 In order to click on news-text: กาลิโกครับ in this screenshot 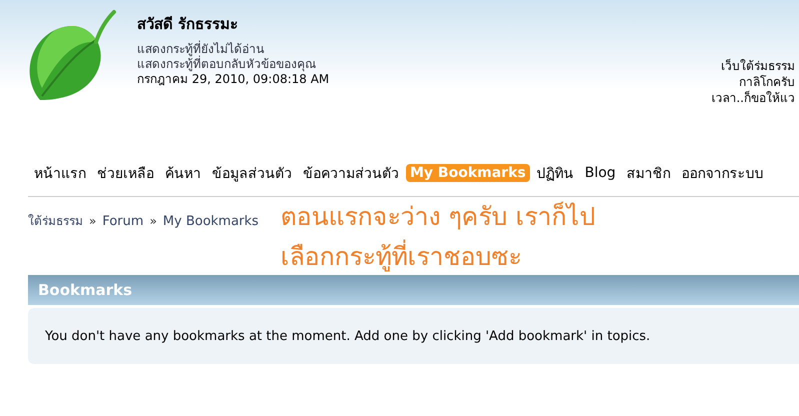, I will do `click(767, 82)`.